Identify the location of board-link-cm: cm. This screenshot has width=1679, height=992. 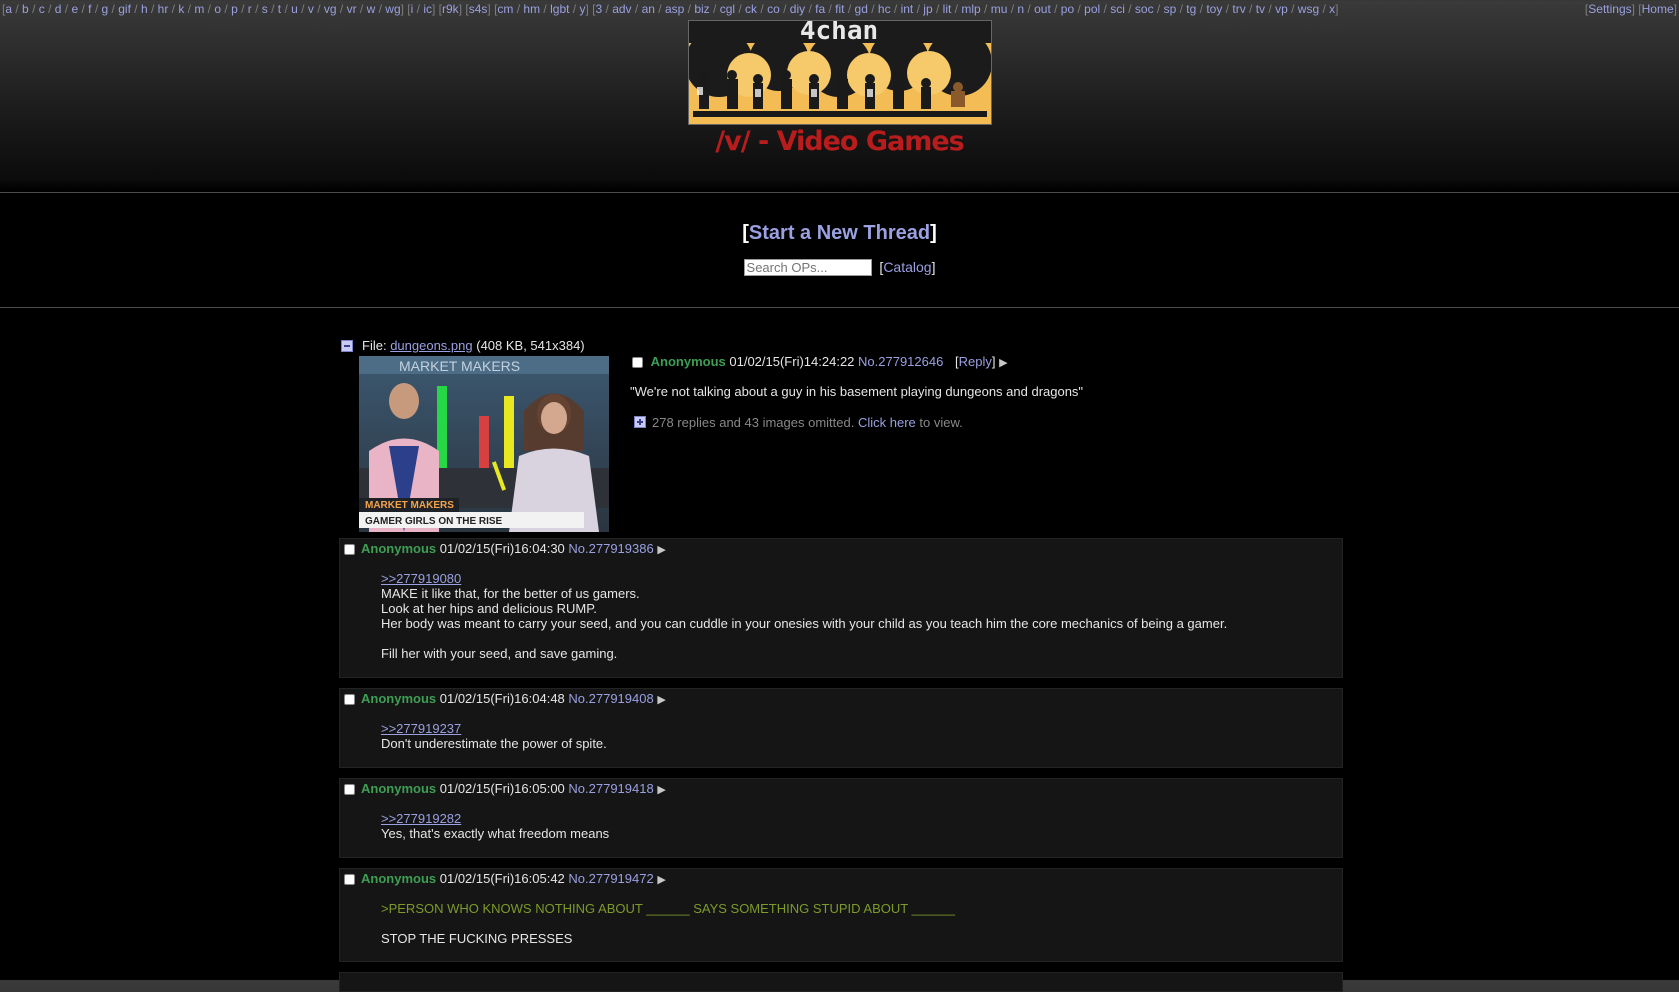
(505, 9).